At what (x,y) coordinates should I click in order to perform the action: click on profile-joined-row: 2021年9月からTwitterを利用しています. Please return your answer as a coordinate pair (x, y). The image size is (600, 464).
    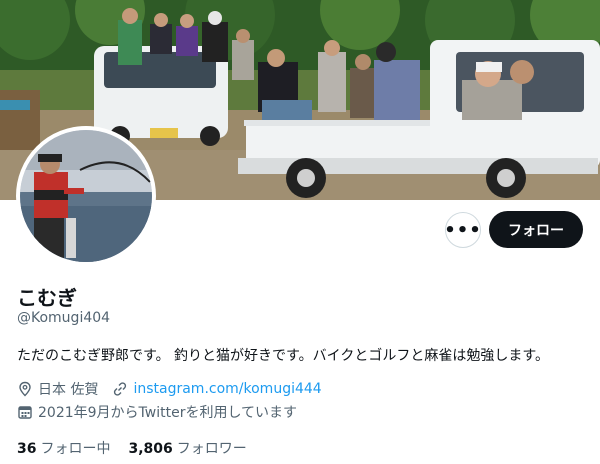
    Looking at the image, I should click on (157, 412).